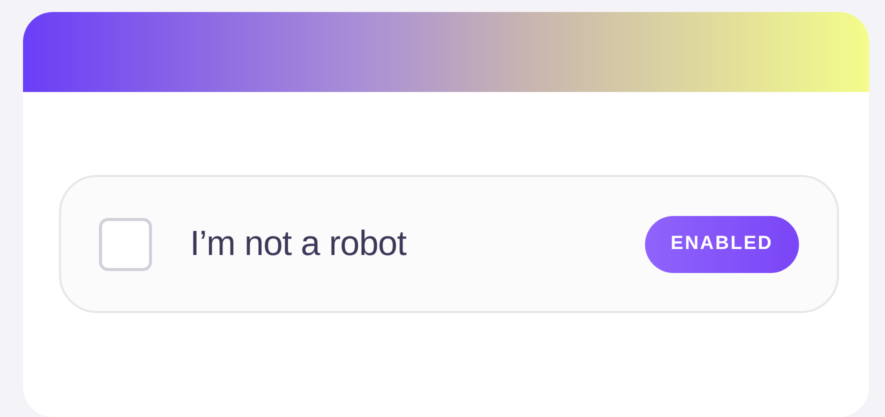 This screenshot has width=885, height=417. What do you see at coordinates (298, 243) in the screenshot?
I see `checkbox-label: I’m not a robot` at bounding box center [298, 243].